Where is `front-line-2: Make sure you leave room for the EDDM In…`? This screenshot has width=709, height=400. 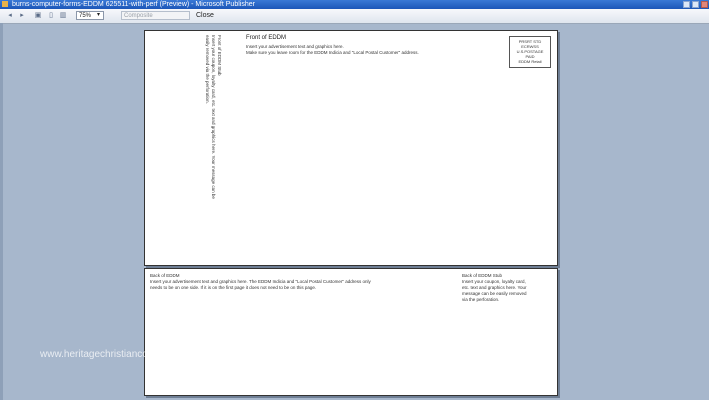
front-line-2: Make sure you leave room for the EDDM In… is located at coordinates (332, 52).